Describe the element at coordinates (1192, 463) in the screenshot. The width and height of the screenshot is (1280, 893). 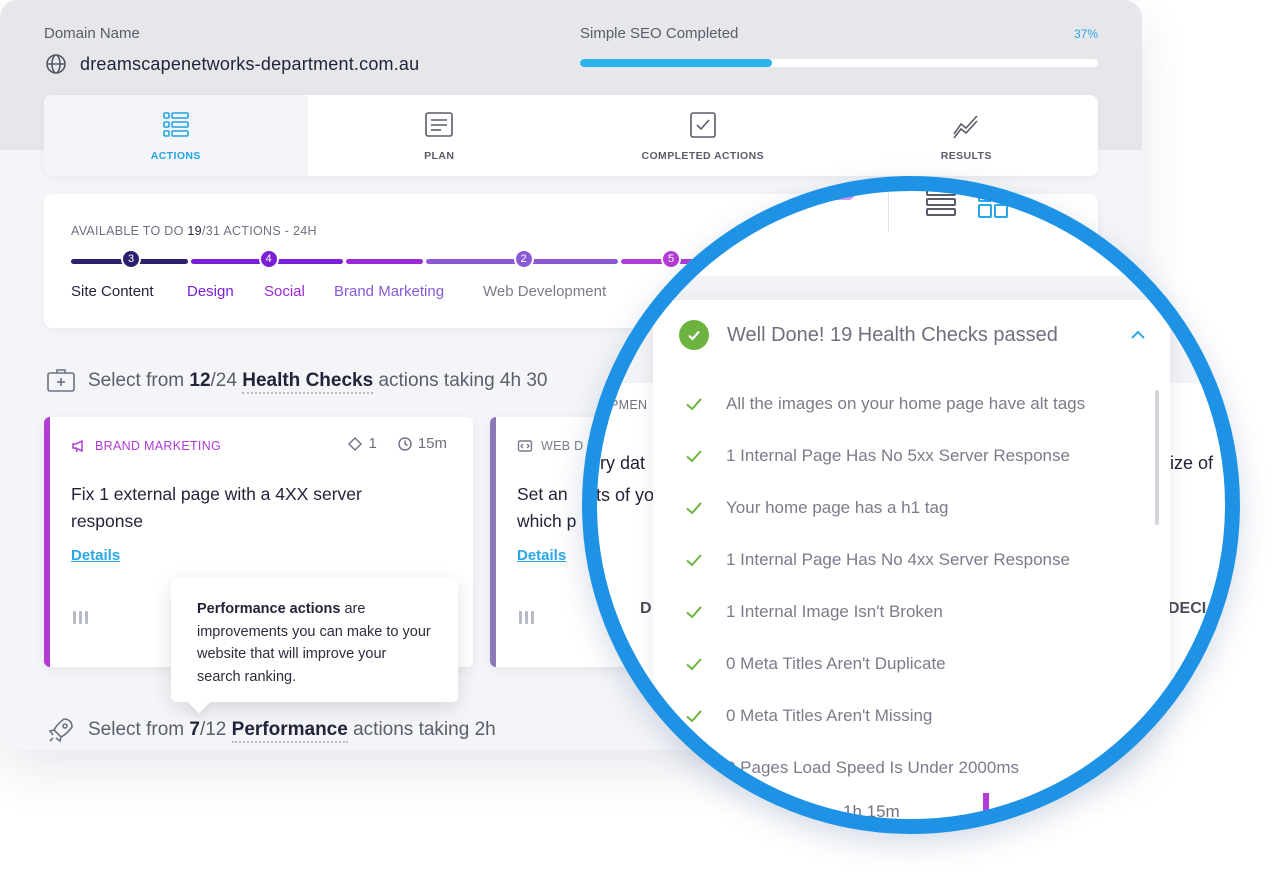
I see `lens-fragment-right-title: ize of` at that location.